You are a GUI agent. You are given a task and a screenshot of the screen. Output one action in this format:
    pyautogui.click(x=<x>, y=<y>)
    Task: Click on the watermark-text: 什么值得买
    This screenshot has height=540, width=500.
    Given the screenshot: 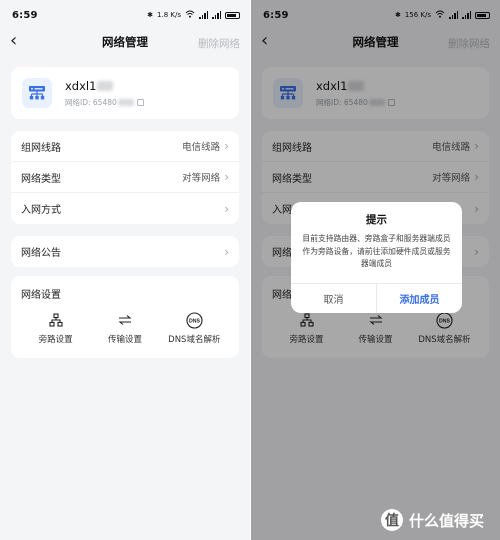 What is the action you would take?
    pyautogui.click(x=446, y=520)
    